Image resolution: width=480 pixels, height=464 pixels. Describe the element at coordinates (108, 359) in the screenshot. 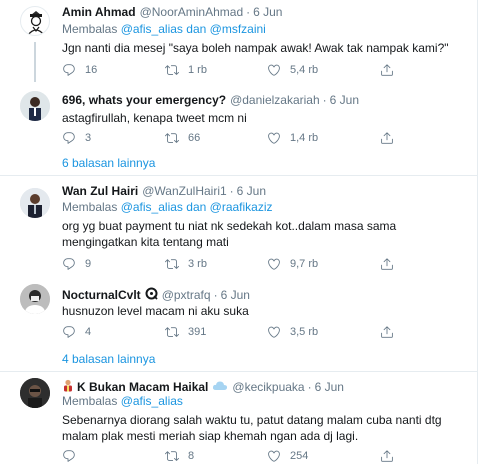

I see `show-more-replies: 4 balasan lainnya` at that location.